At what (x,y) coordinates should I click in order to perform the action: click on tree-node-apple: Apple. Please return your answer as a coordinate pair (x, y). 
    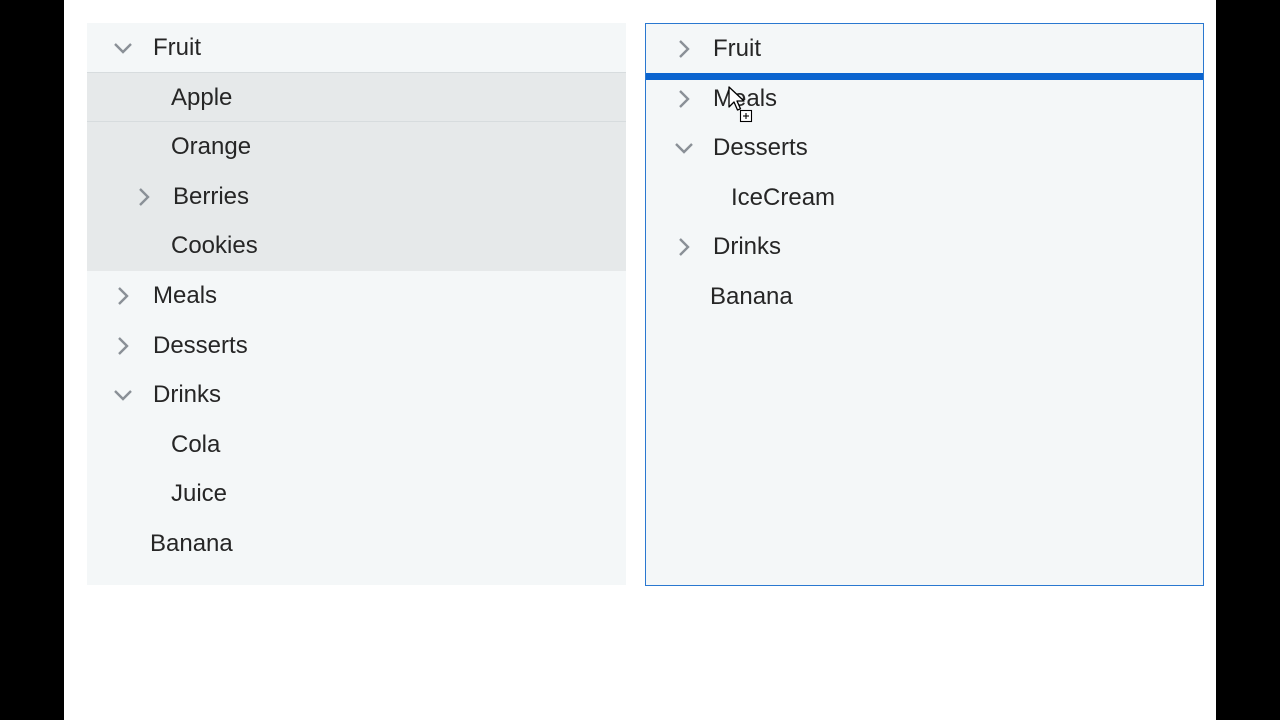
    Looking at the image, I should click on (356, 97).